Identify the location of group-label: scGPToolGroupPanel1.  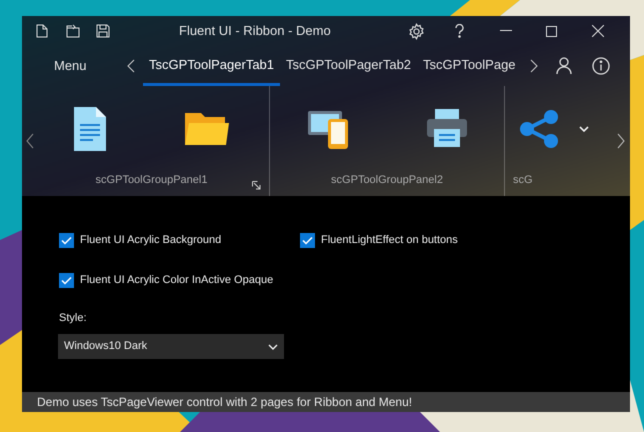
(152, 180).